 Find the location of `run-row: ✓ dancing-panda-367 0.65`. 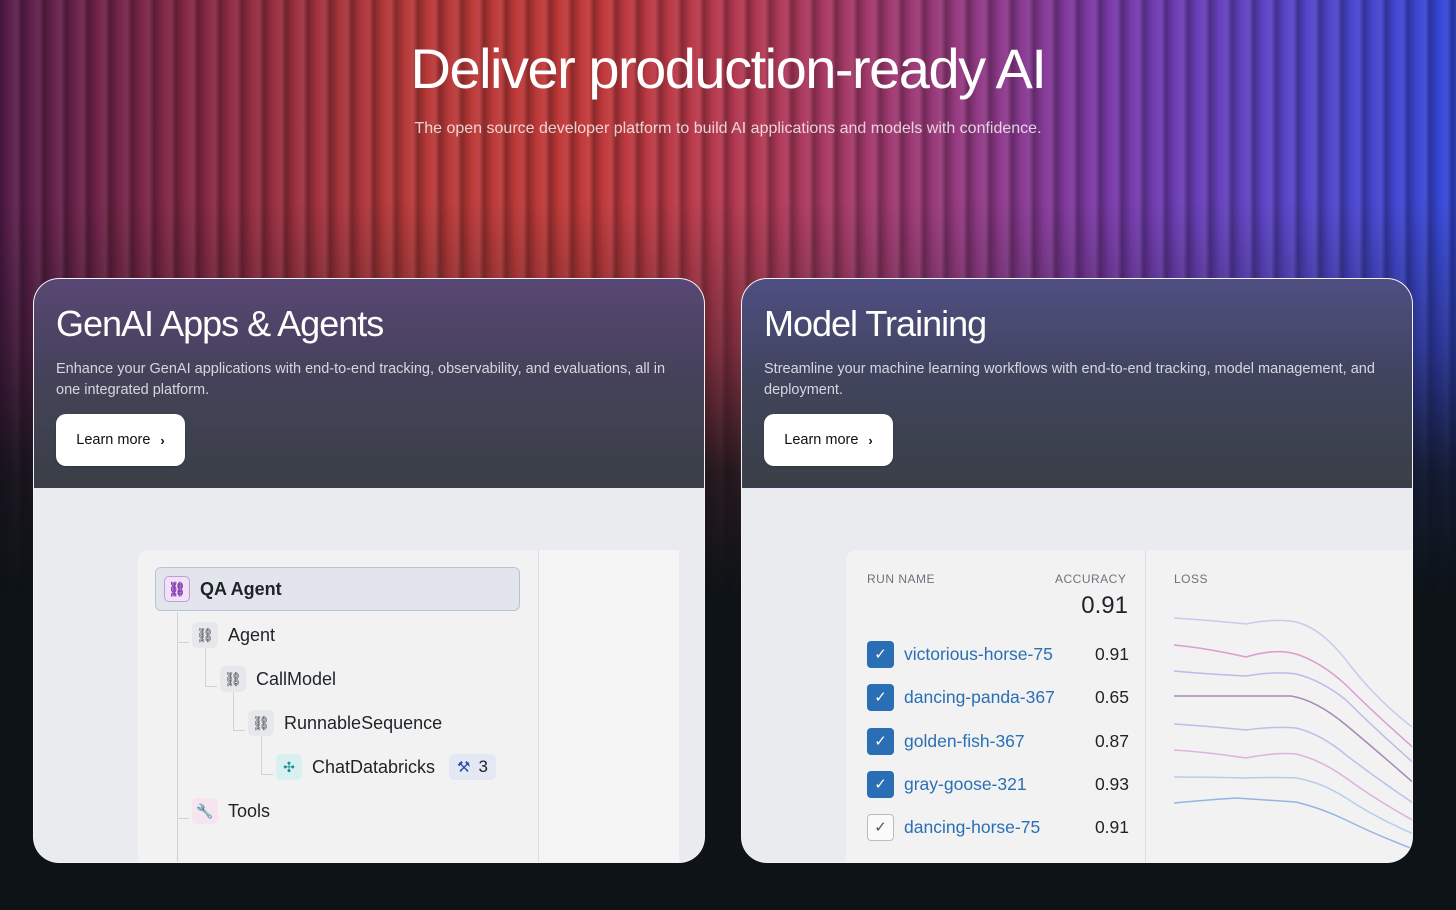

run-row: ✓ dancing-panda-367 0.65 is located at coordinates (998, 697).